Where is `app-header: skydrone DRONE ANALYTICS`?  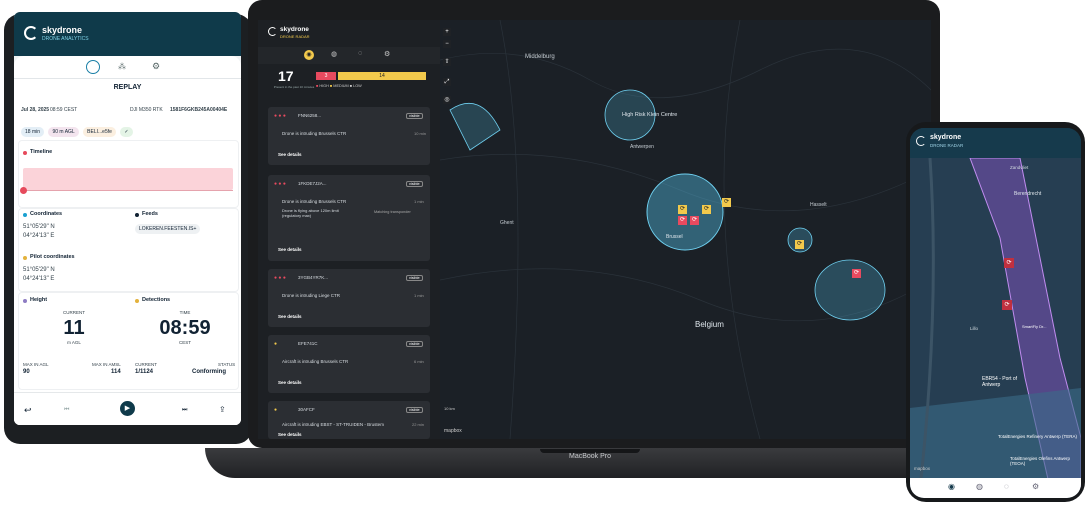
app-header: skydrone DRONE ANALYTICS is located at coordinates (127, 34).